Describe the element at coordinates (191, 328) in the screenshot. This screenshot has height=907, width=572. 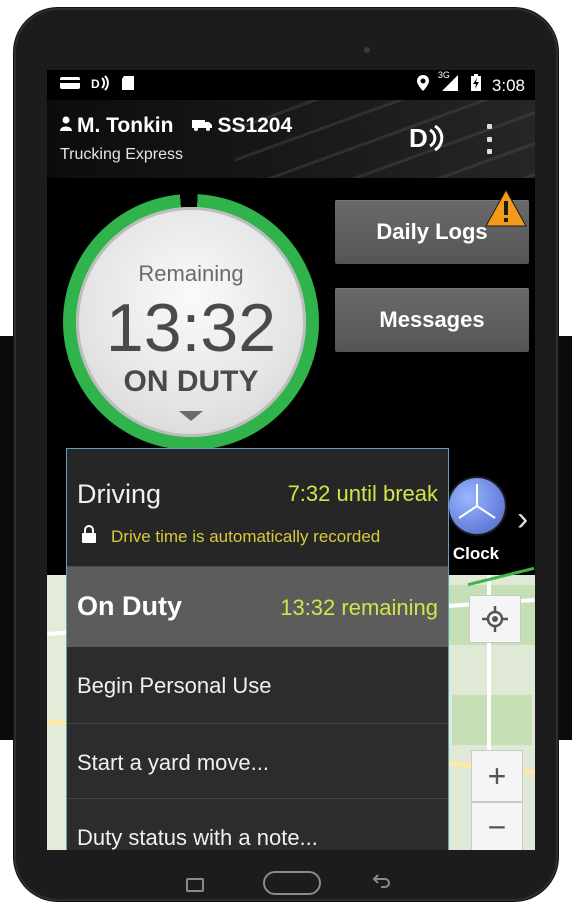
I see `remaining-time: 13:32` at that location.